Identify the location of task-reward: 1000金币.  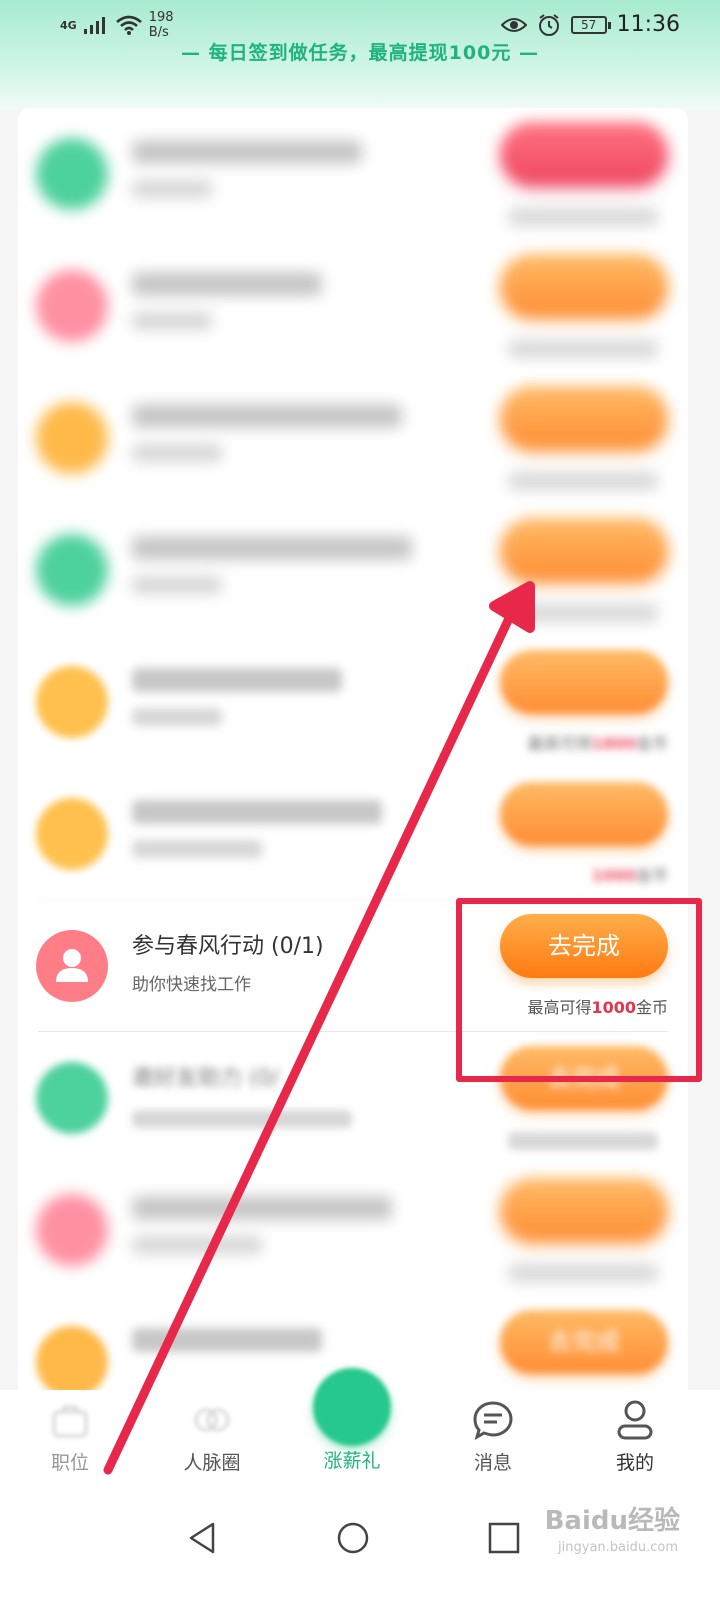
(629, 875).